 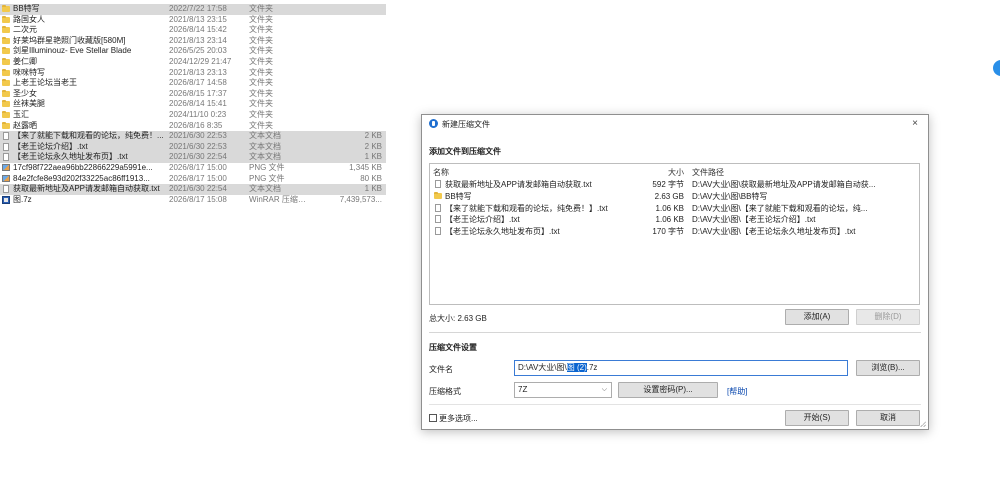 I want to click on help-link: [帮助], so click(x=737, y=391).